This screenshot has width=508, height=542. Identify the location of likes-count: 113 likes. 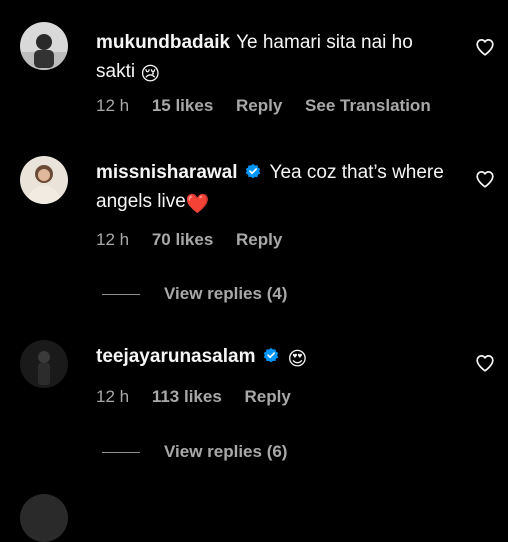
(187, 396).